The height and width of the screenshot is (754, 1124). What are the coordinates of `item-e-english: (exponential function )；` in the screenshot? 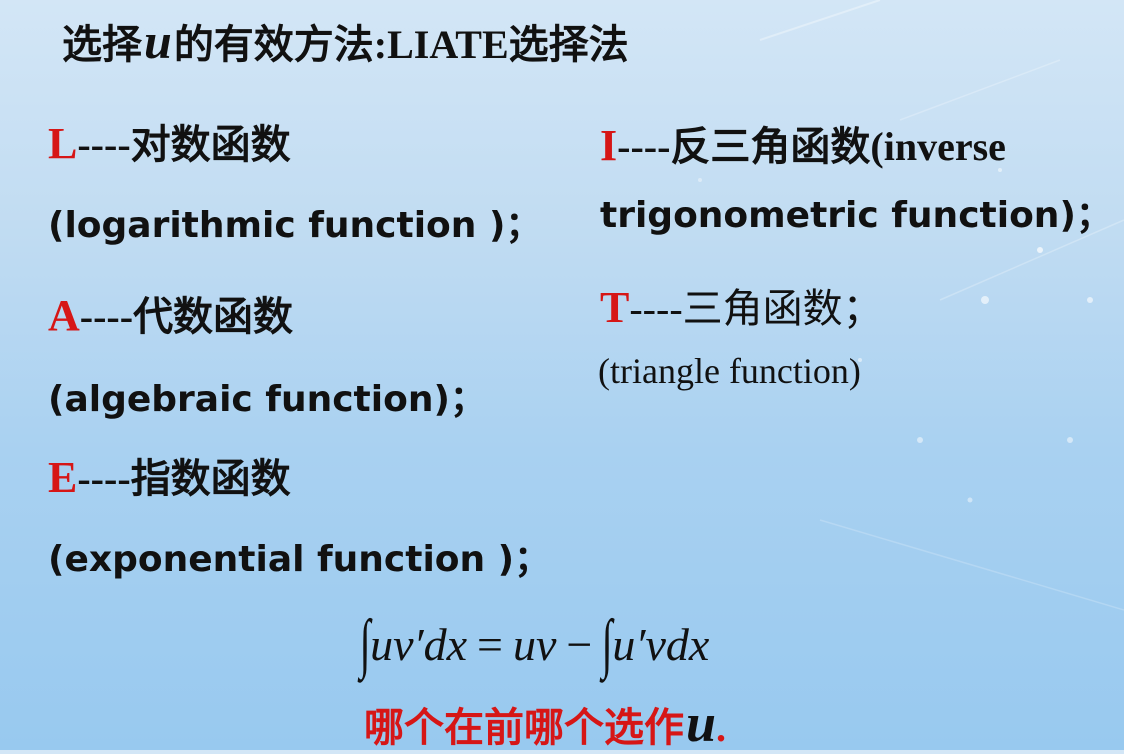 It's located at (299, 559).